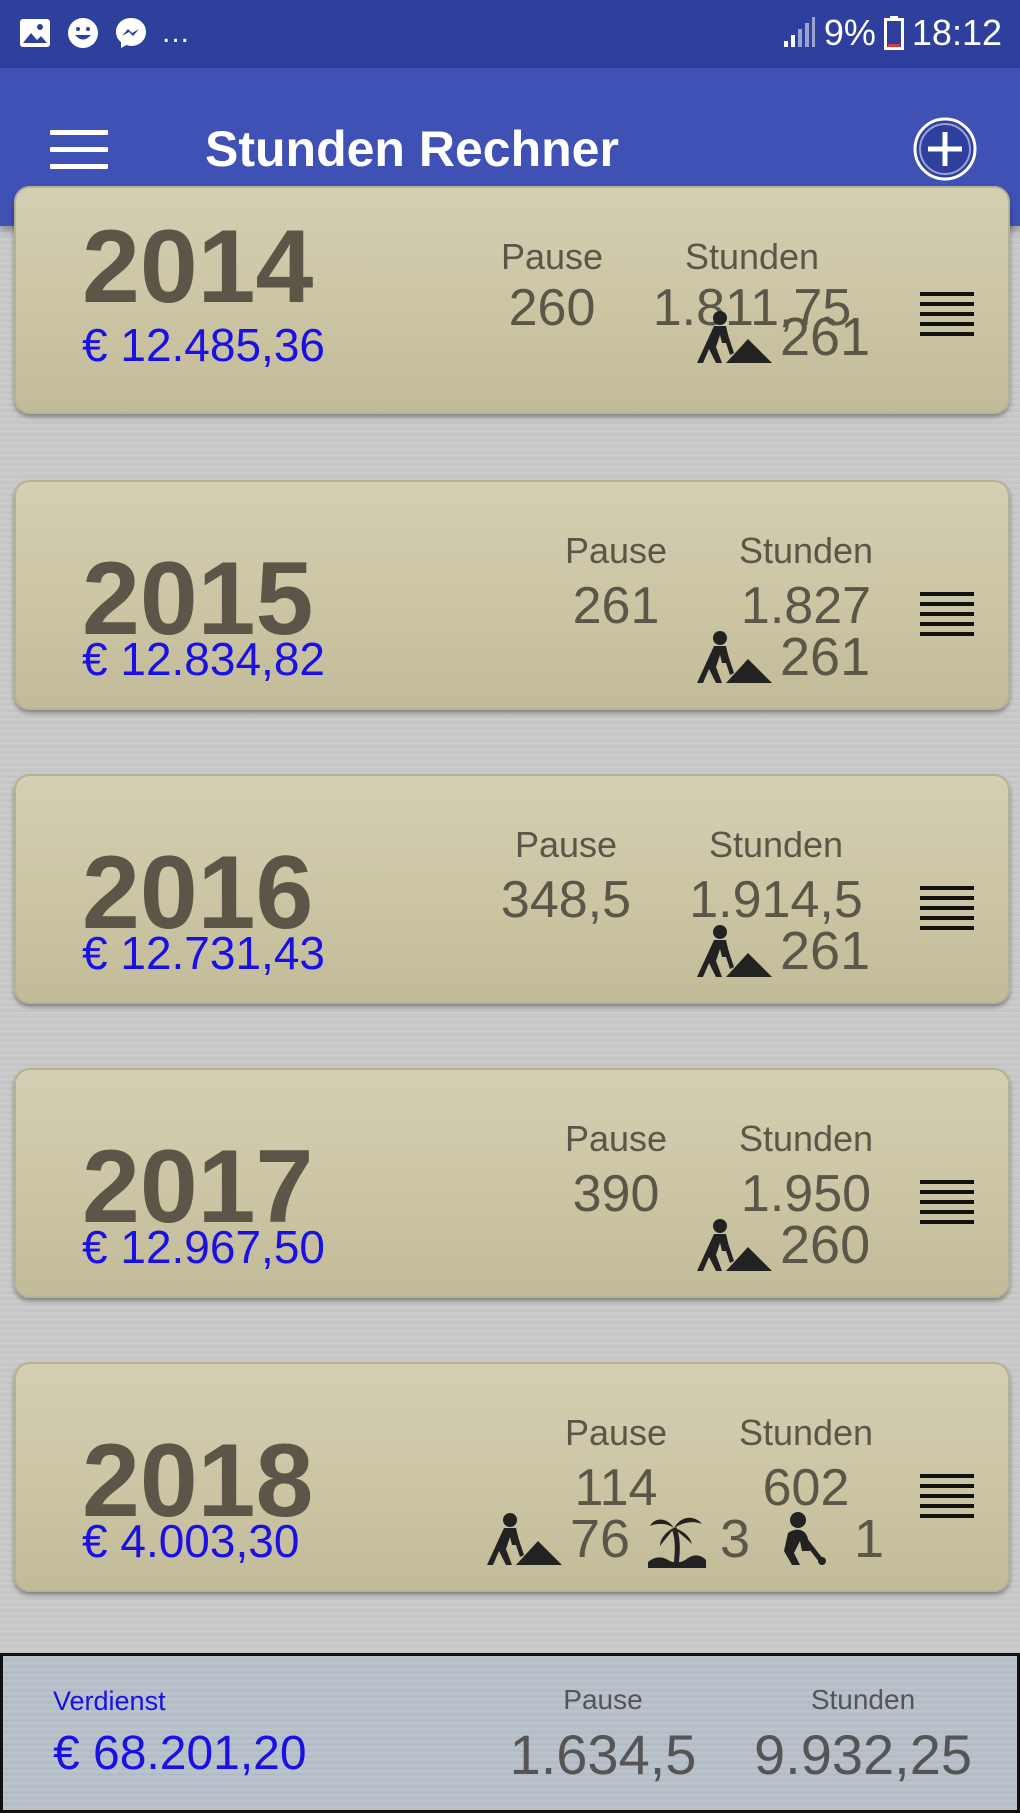  Describe the element at coordinates (863, 1754) in the screenshot. I see `total-stunden-value: 9.932,25` at that location.